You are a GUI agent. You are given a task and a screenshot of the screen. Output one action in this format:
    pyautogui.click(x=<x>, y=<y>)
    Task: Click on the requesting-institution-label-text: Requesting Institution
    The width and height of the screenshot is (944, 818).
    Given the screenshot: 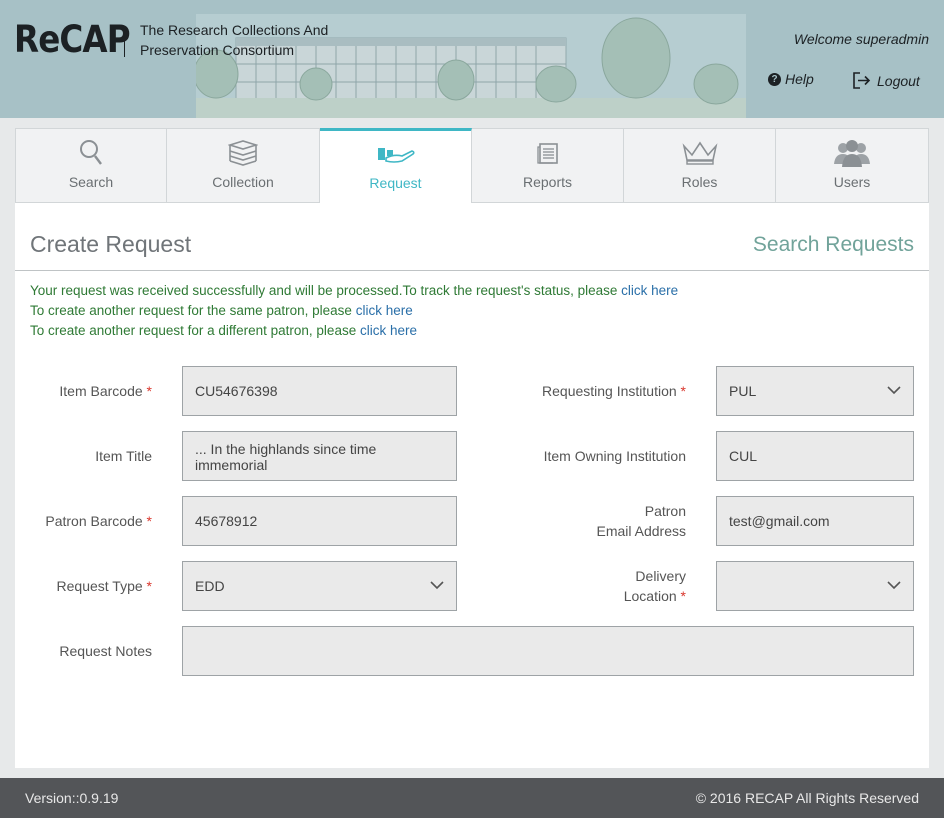 What is the action you would take?
    pyautogui.click(x=609, y=391)
    